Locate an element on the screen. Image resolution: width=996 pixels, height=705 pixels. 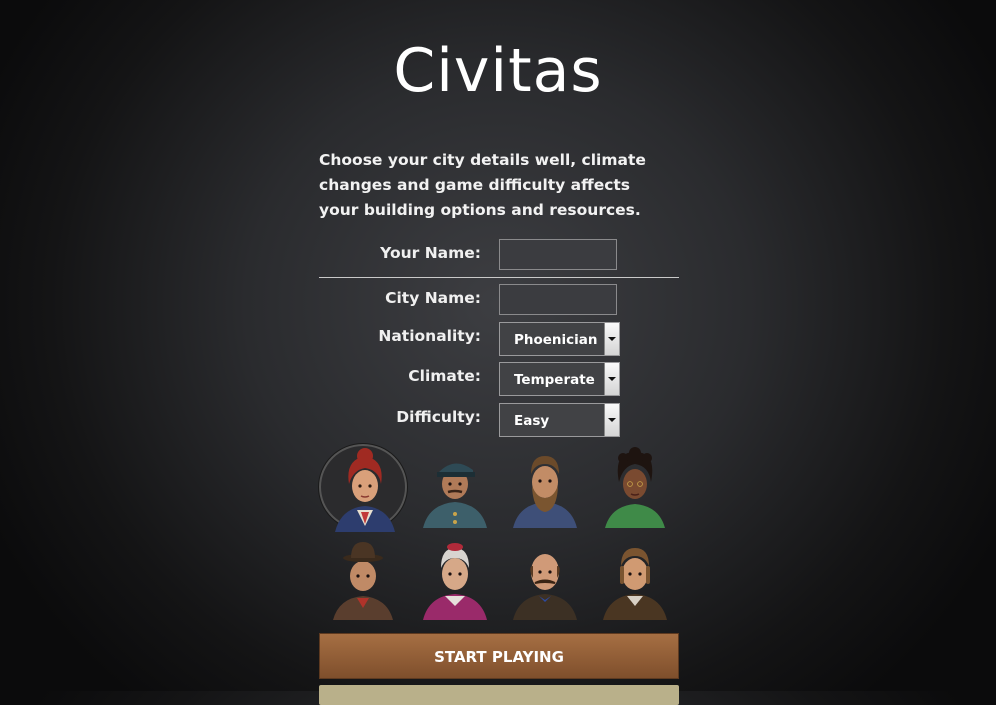
climate-row: Climate: Temperate is located at coordinates (499, 379).